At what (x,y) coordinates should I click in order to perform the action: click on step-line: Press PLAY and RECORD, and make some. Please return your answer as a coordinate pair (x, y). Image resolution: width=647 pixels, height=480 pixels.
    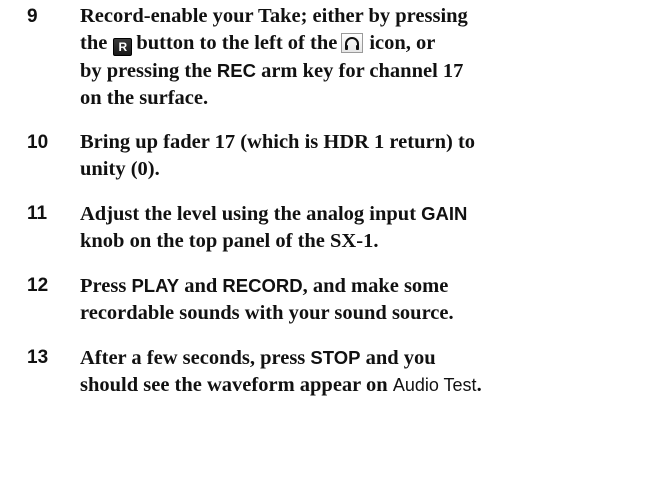
    Looking at the image, I should click on (361, 286).